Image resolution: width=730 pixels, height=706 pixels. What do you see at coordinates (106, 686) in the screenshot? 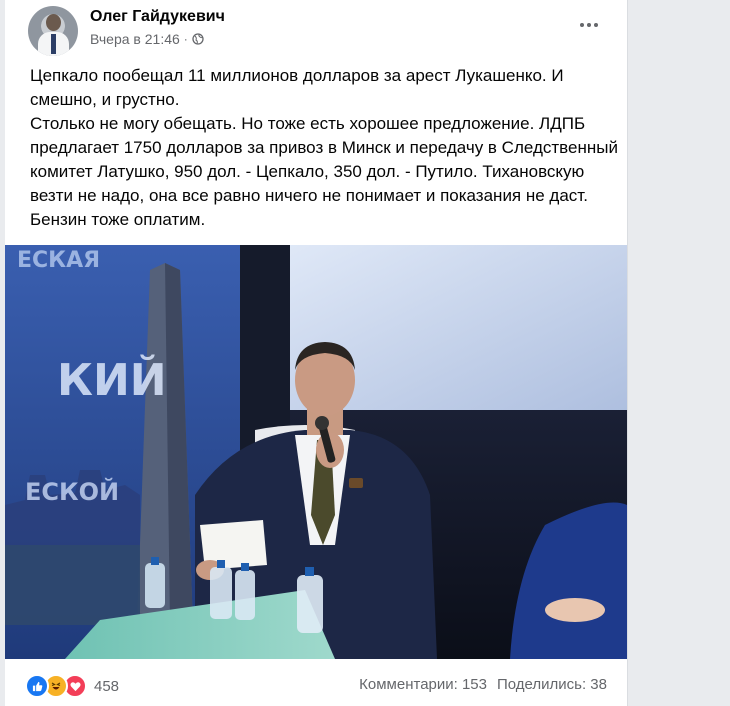
I see `reaction-count: 458` at bounding box center [106, 686].